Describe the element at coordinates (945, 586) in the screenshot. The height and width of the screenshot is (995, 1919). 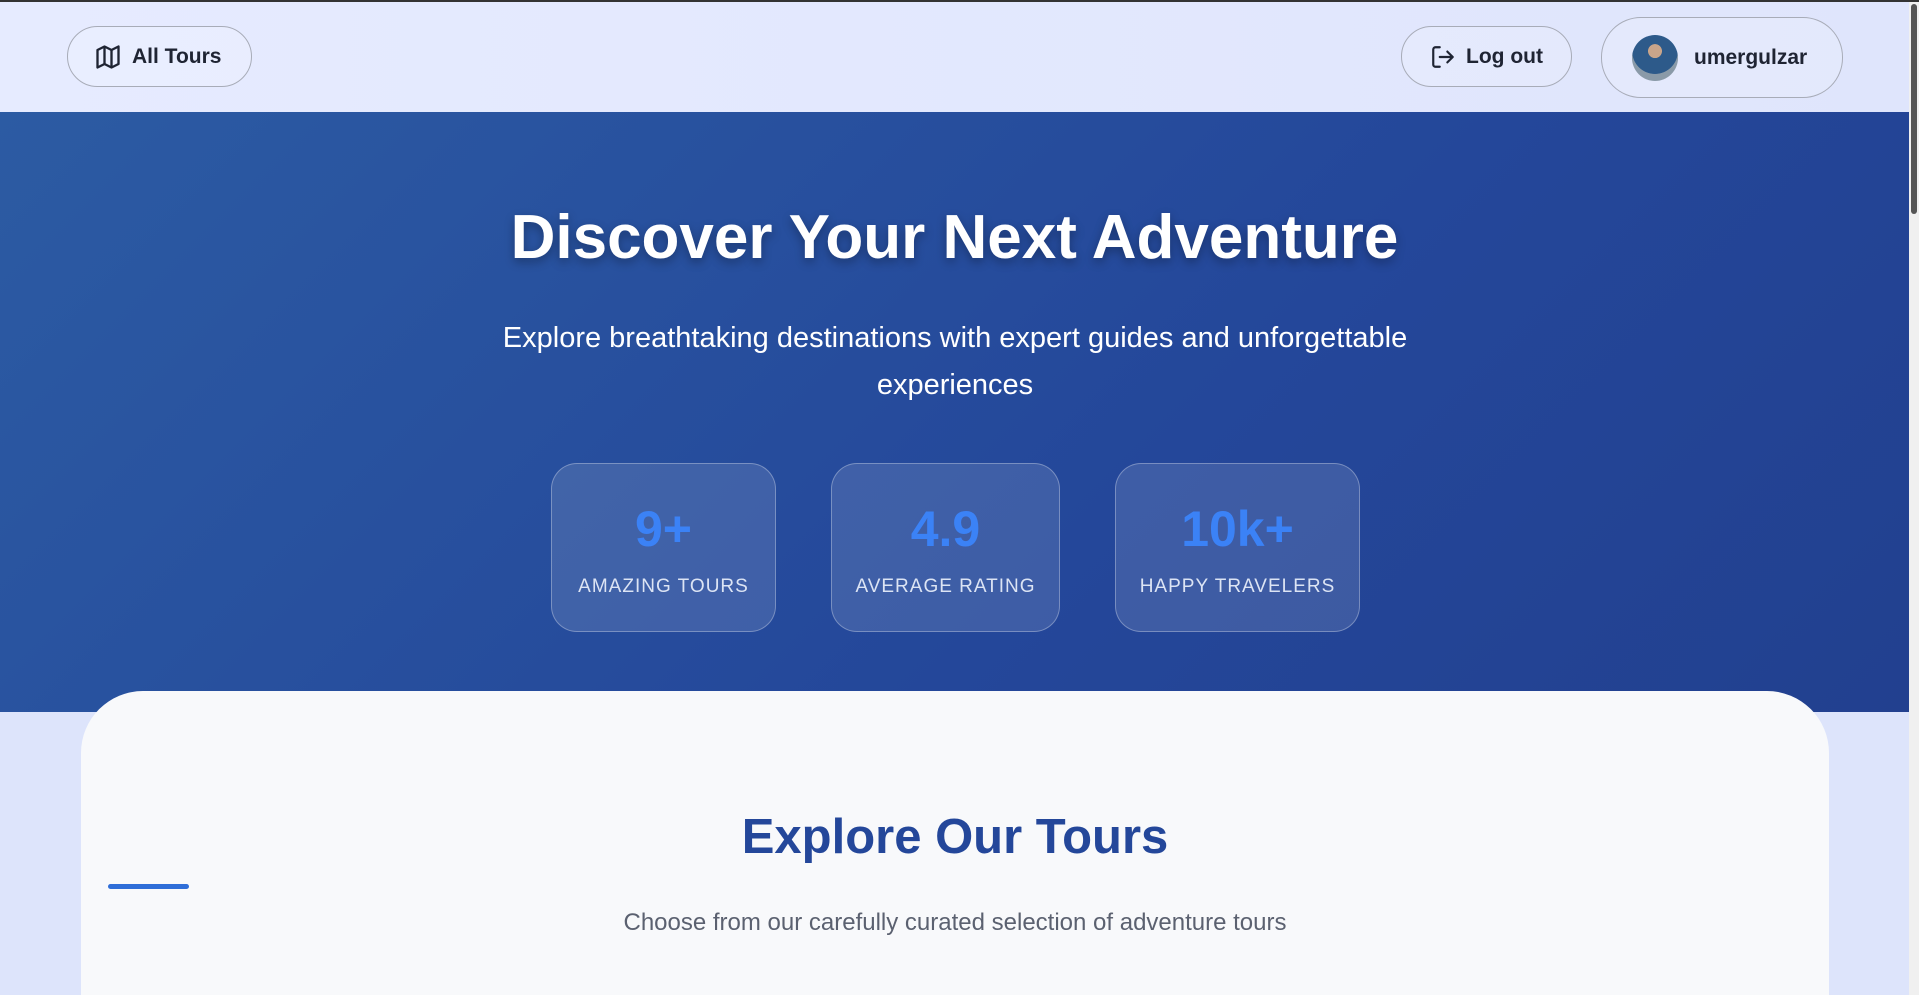
I see `stat-label: AVERAGE RATING` at that location.